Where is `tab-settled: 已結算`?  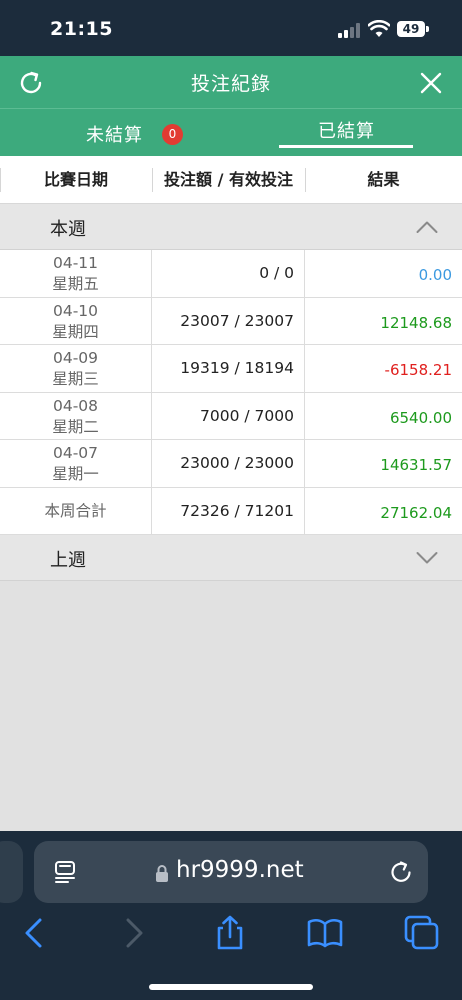 tab-settled: 已結算 is located at coordinates (346, 130).